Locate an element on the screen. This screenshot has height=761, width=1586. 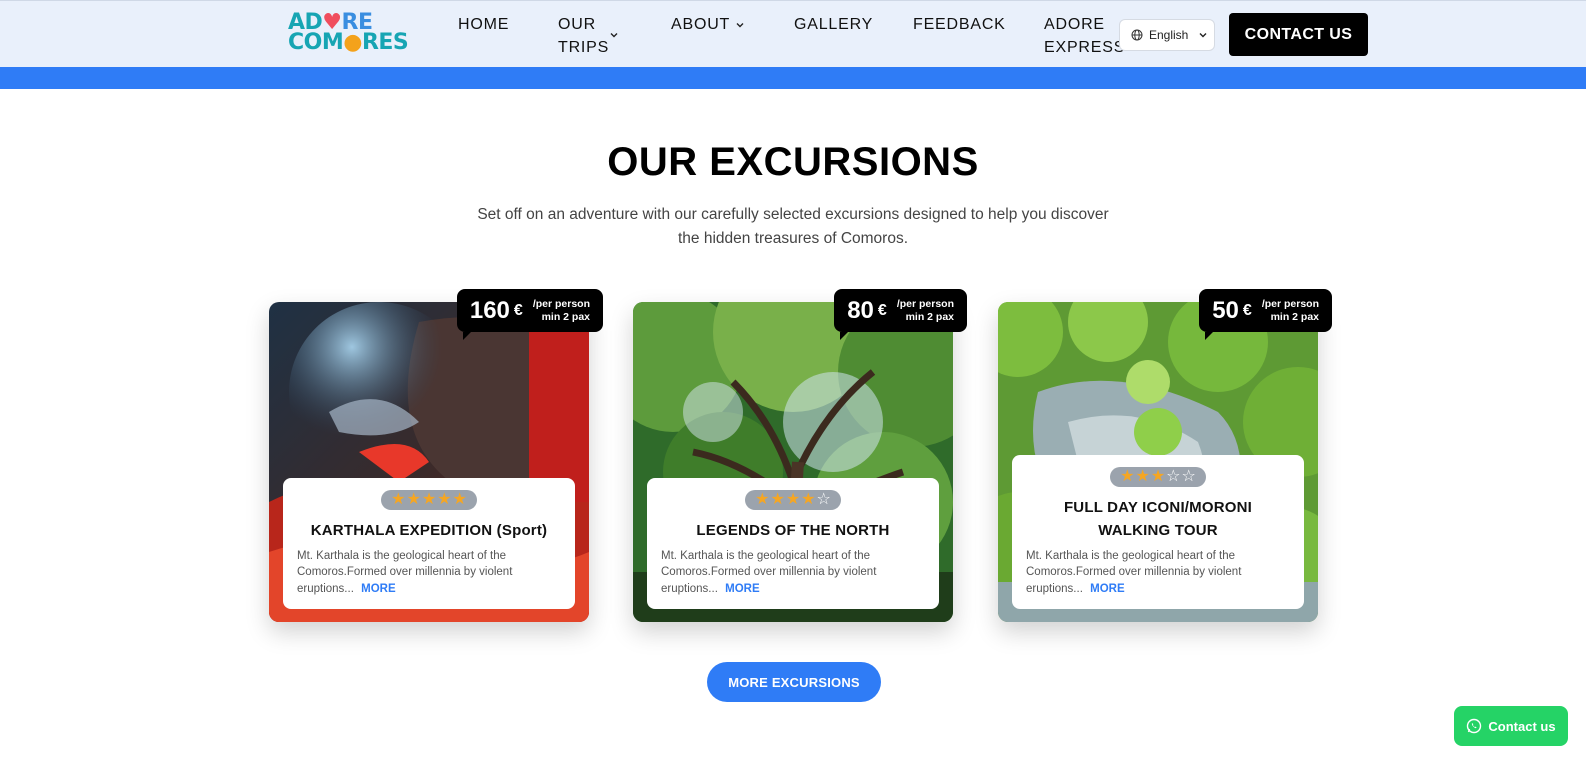
whatsapp-contact-button: Contact us is located at coordinates (1511, 726).